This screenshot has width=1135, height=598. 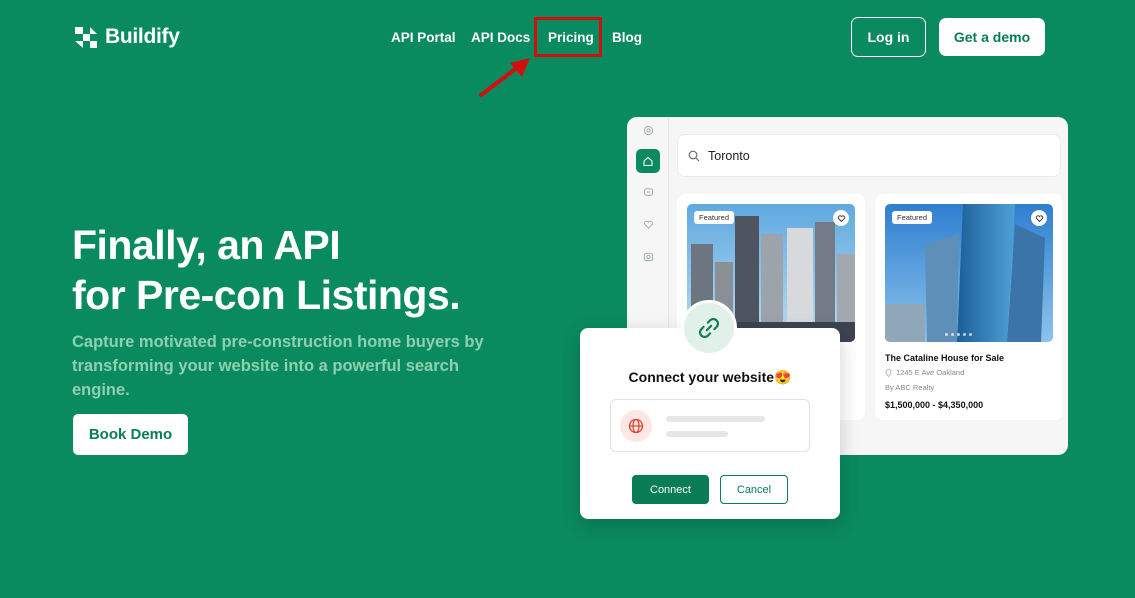 I want to click on website-field, so click(x=710, y=425).